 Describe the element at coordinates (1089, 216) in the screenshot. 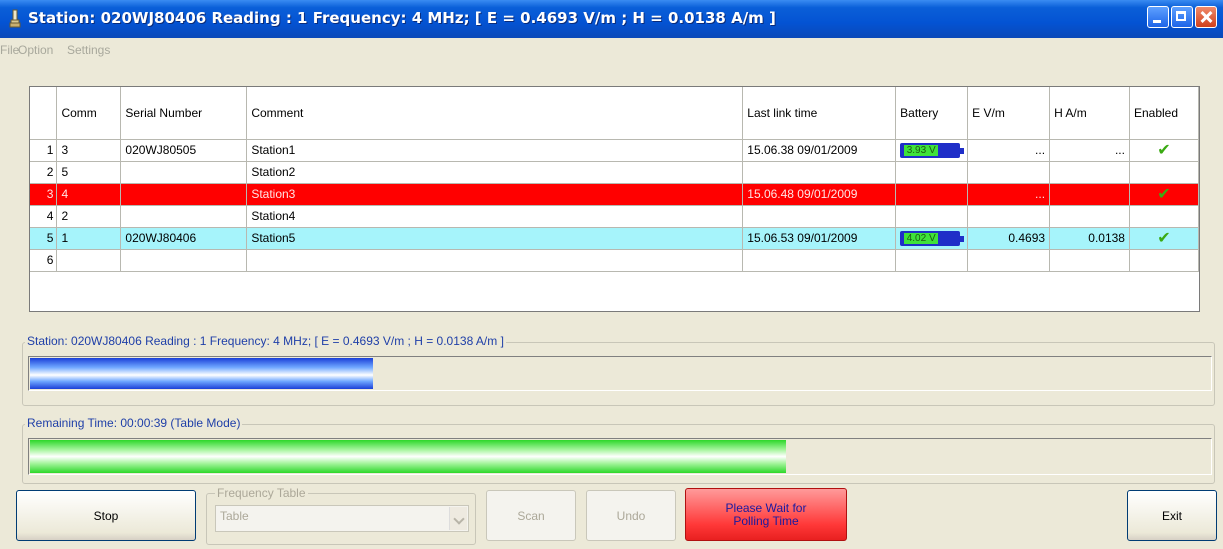

I see `cell-h` at that location.